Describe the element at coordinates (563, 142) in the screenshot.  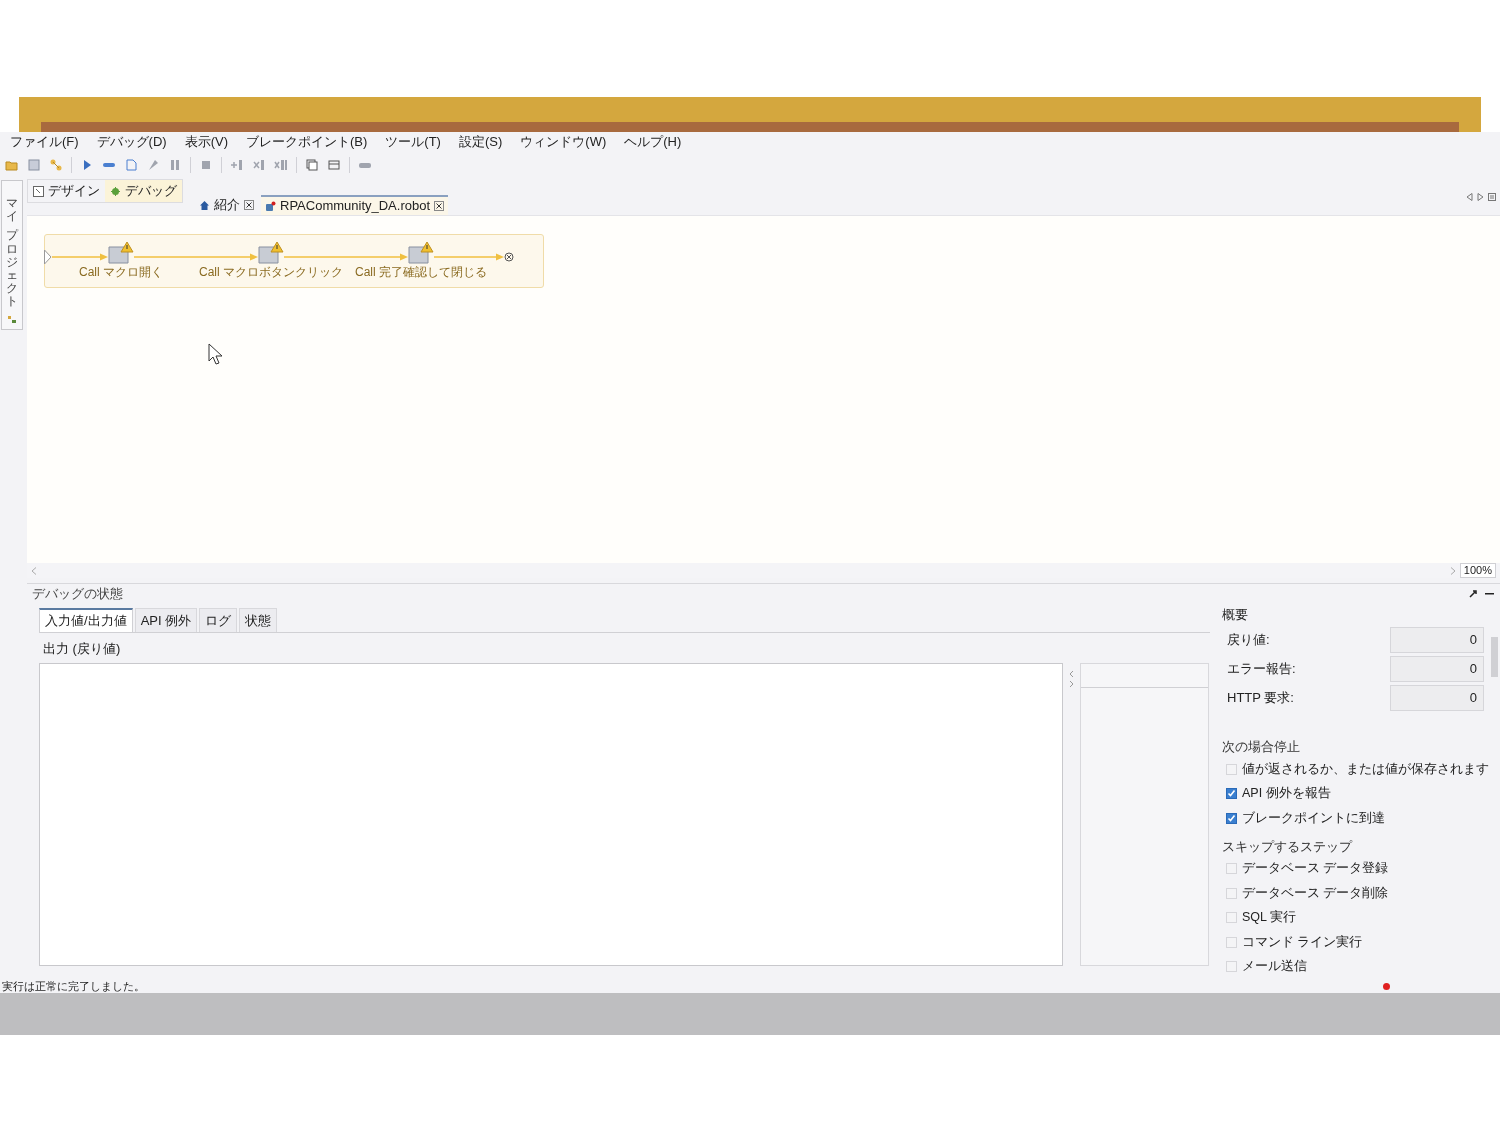
I see `menu-item: ウィンドウ(W)` at that location.